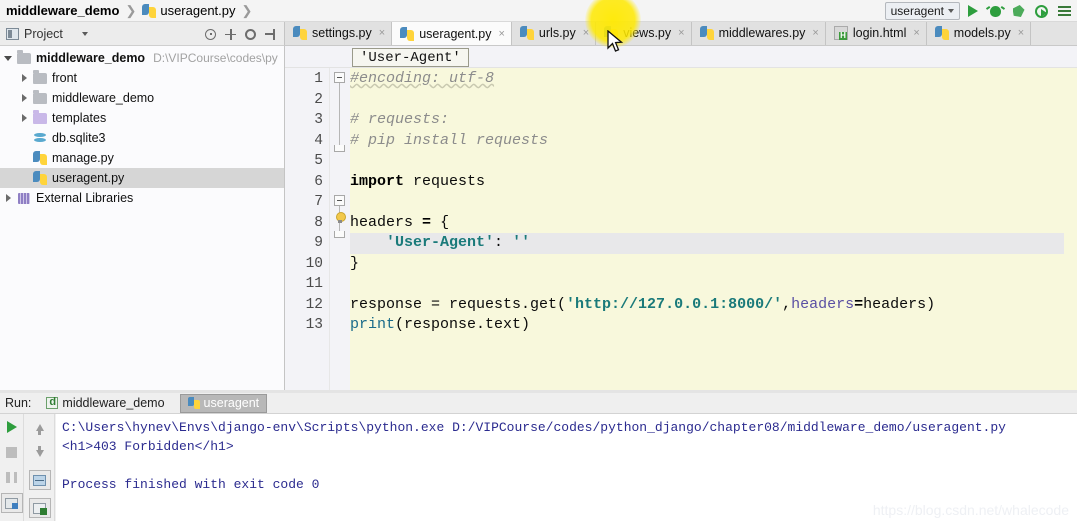 This screenshot has height=521, width=1077. What do you see at coordinates (223, 403) in the screenshot?
I see `run-tab-useragent: useragent` at bounding box center [223, 403].